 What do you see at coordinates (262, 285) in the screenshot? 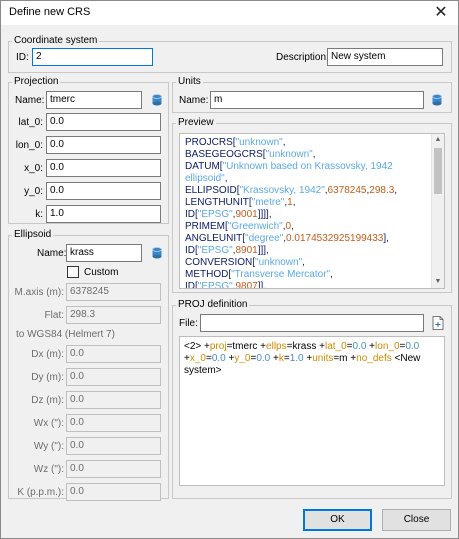
I see `code-token: ]],` at bounding box center [262, 285].